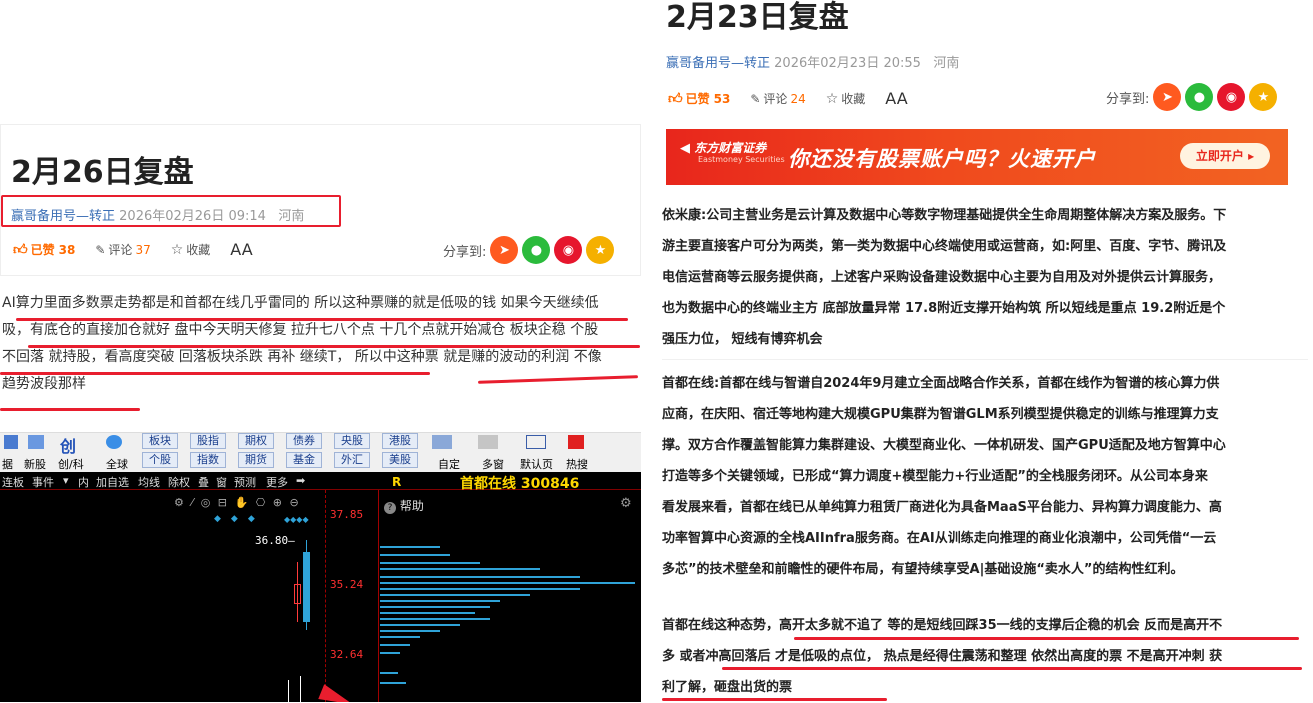 This screenshot has height=703, width=1313. I want to click on settings-gear-icon: ⚙, so click(626, 503).